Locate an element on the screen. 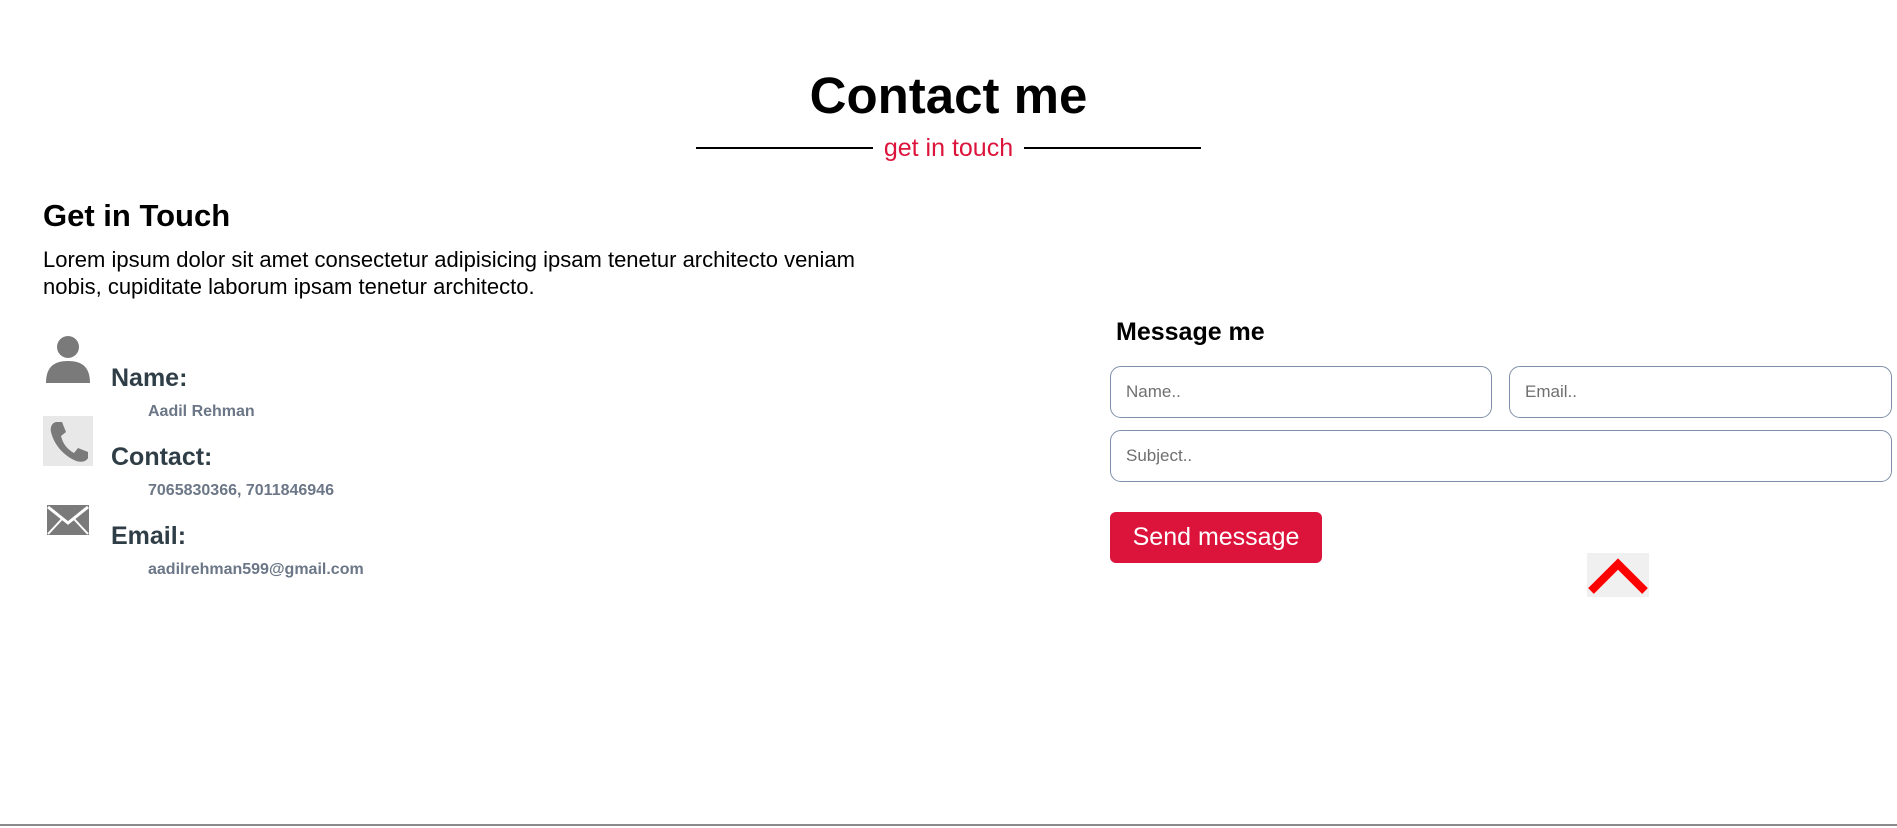  subtitle-divider-right is located at coordinates (1113, 148).